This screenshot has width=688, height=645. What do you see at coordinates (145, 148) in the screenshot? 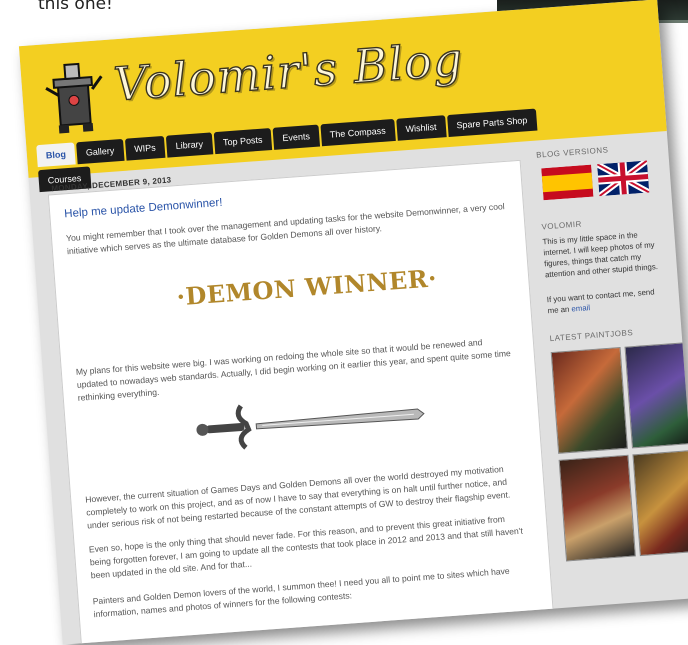
I see `tab-wips: WIPs` at bounding box center [145, 148].